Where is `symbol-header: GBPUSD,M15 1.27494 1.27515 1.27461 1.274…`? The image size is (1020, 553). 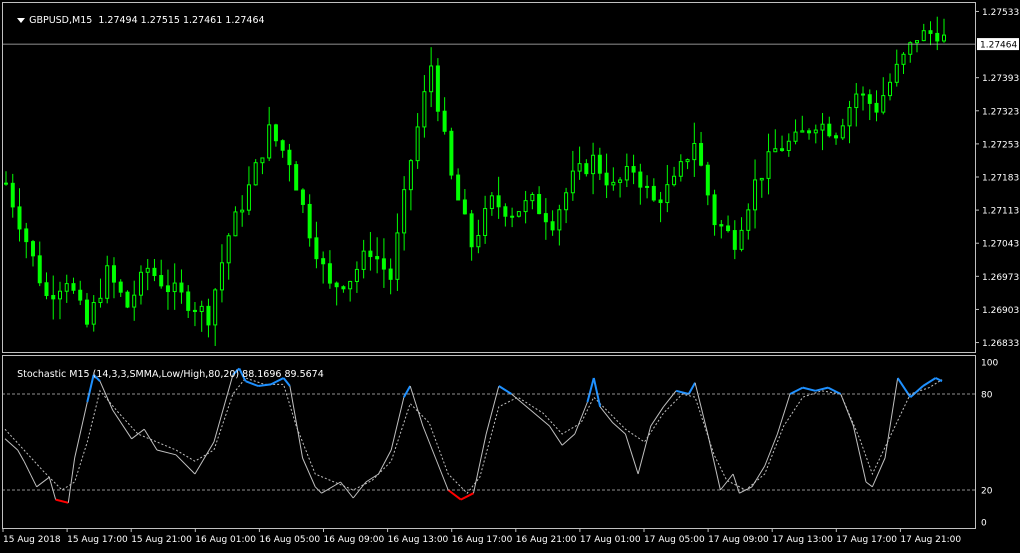
symbol-header: GBPUSD,M15 1.27494 1.27515 1.27461 1.274… is located at coordinates (135, 20).